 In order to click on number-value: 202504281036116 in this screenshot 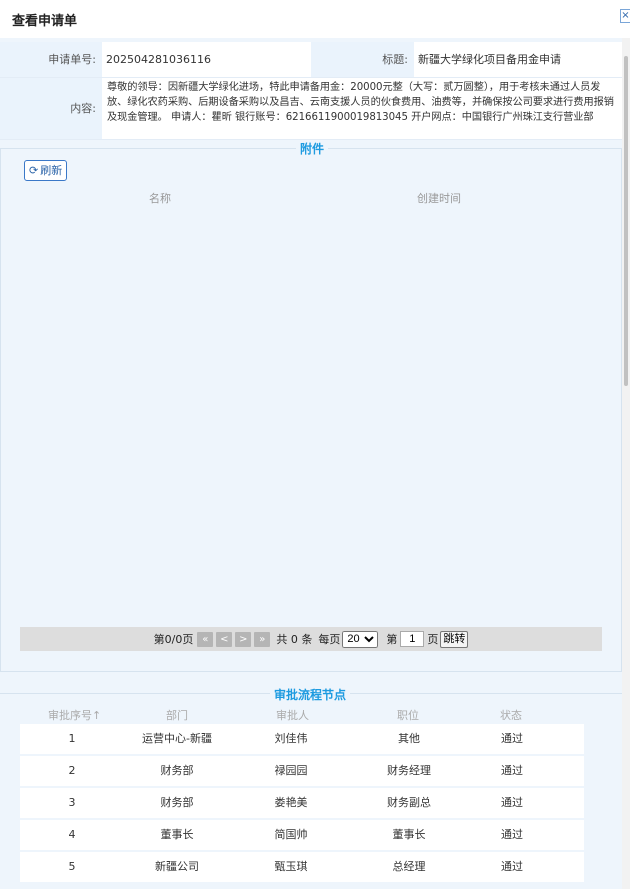, I will do `click(206, 59)`.